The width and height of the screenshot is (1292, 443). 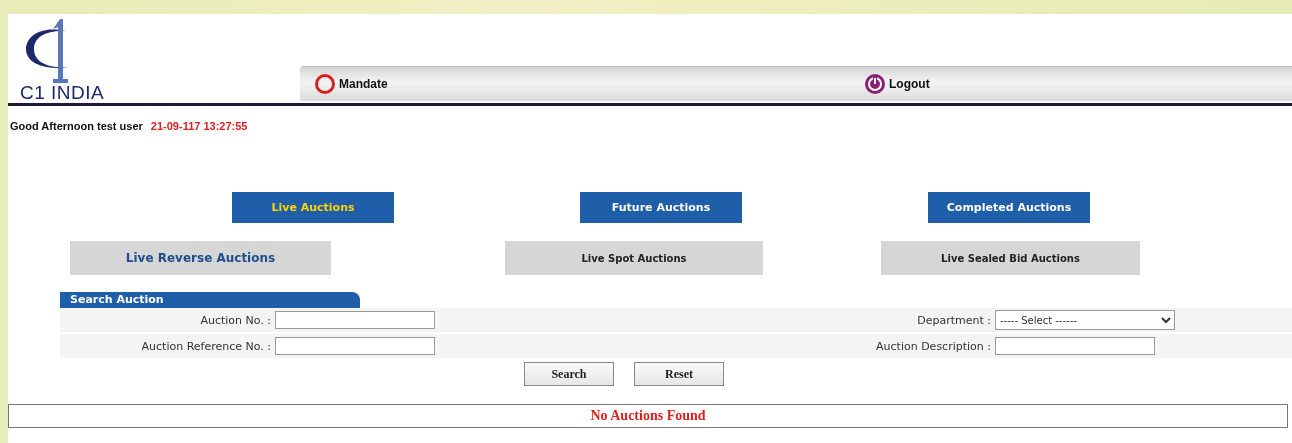 I want to click on reset-button: Reset, so click(x=679, y=374).